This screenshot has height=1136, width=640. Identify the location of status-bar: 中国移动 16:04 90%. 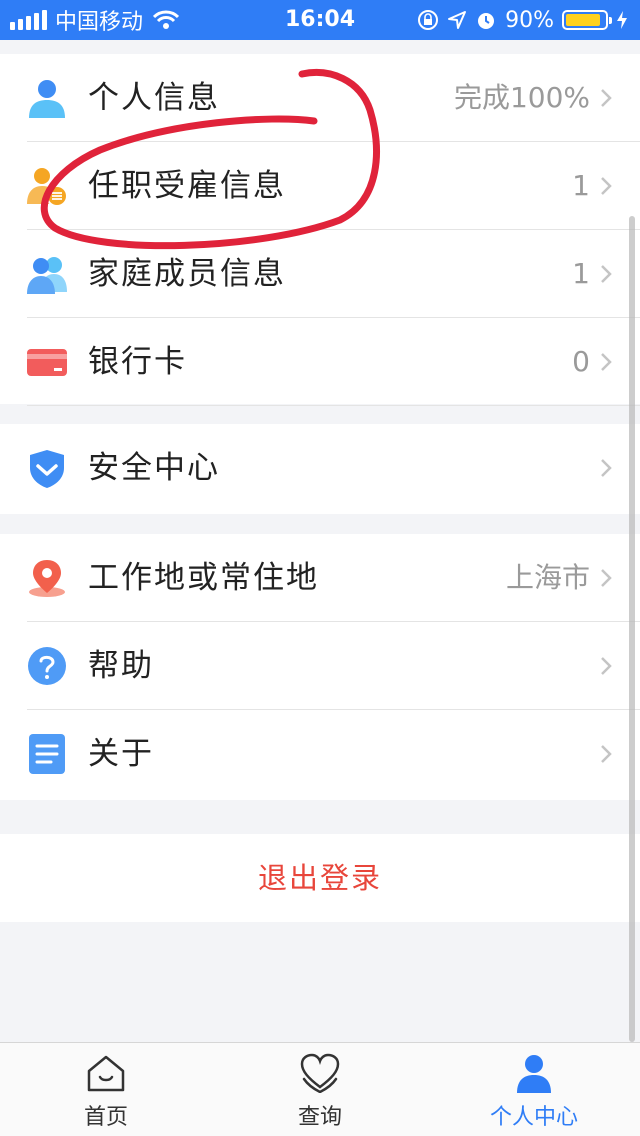
(320, 20).